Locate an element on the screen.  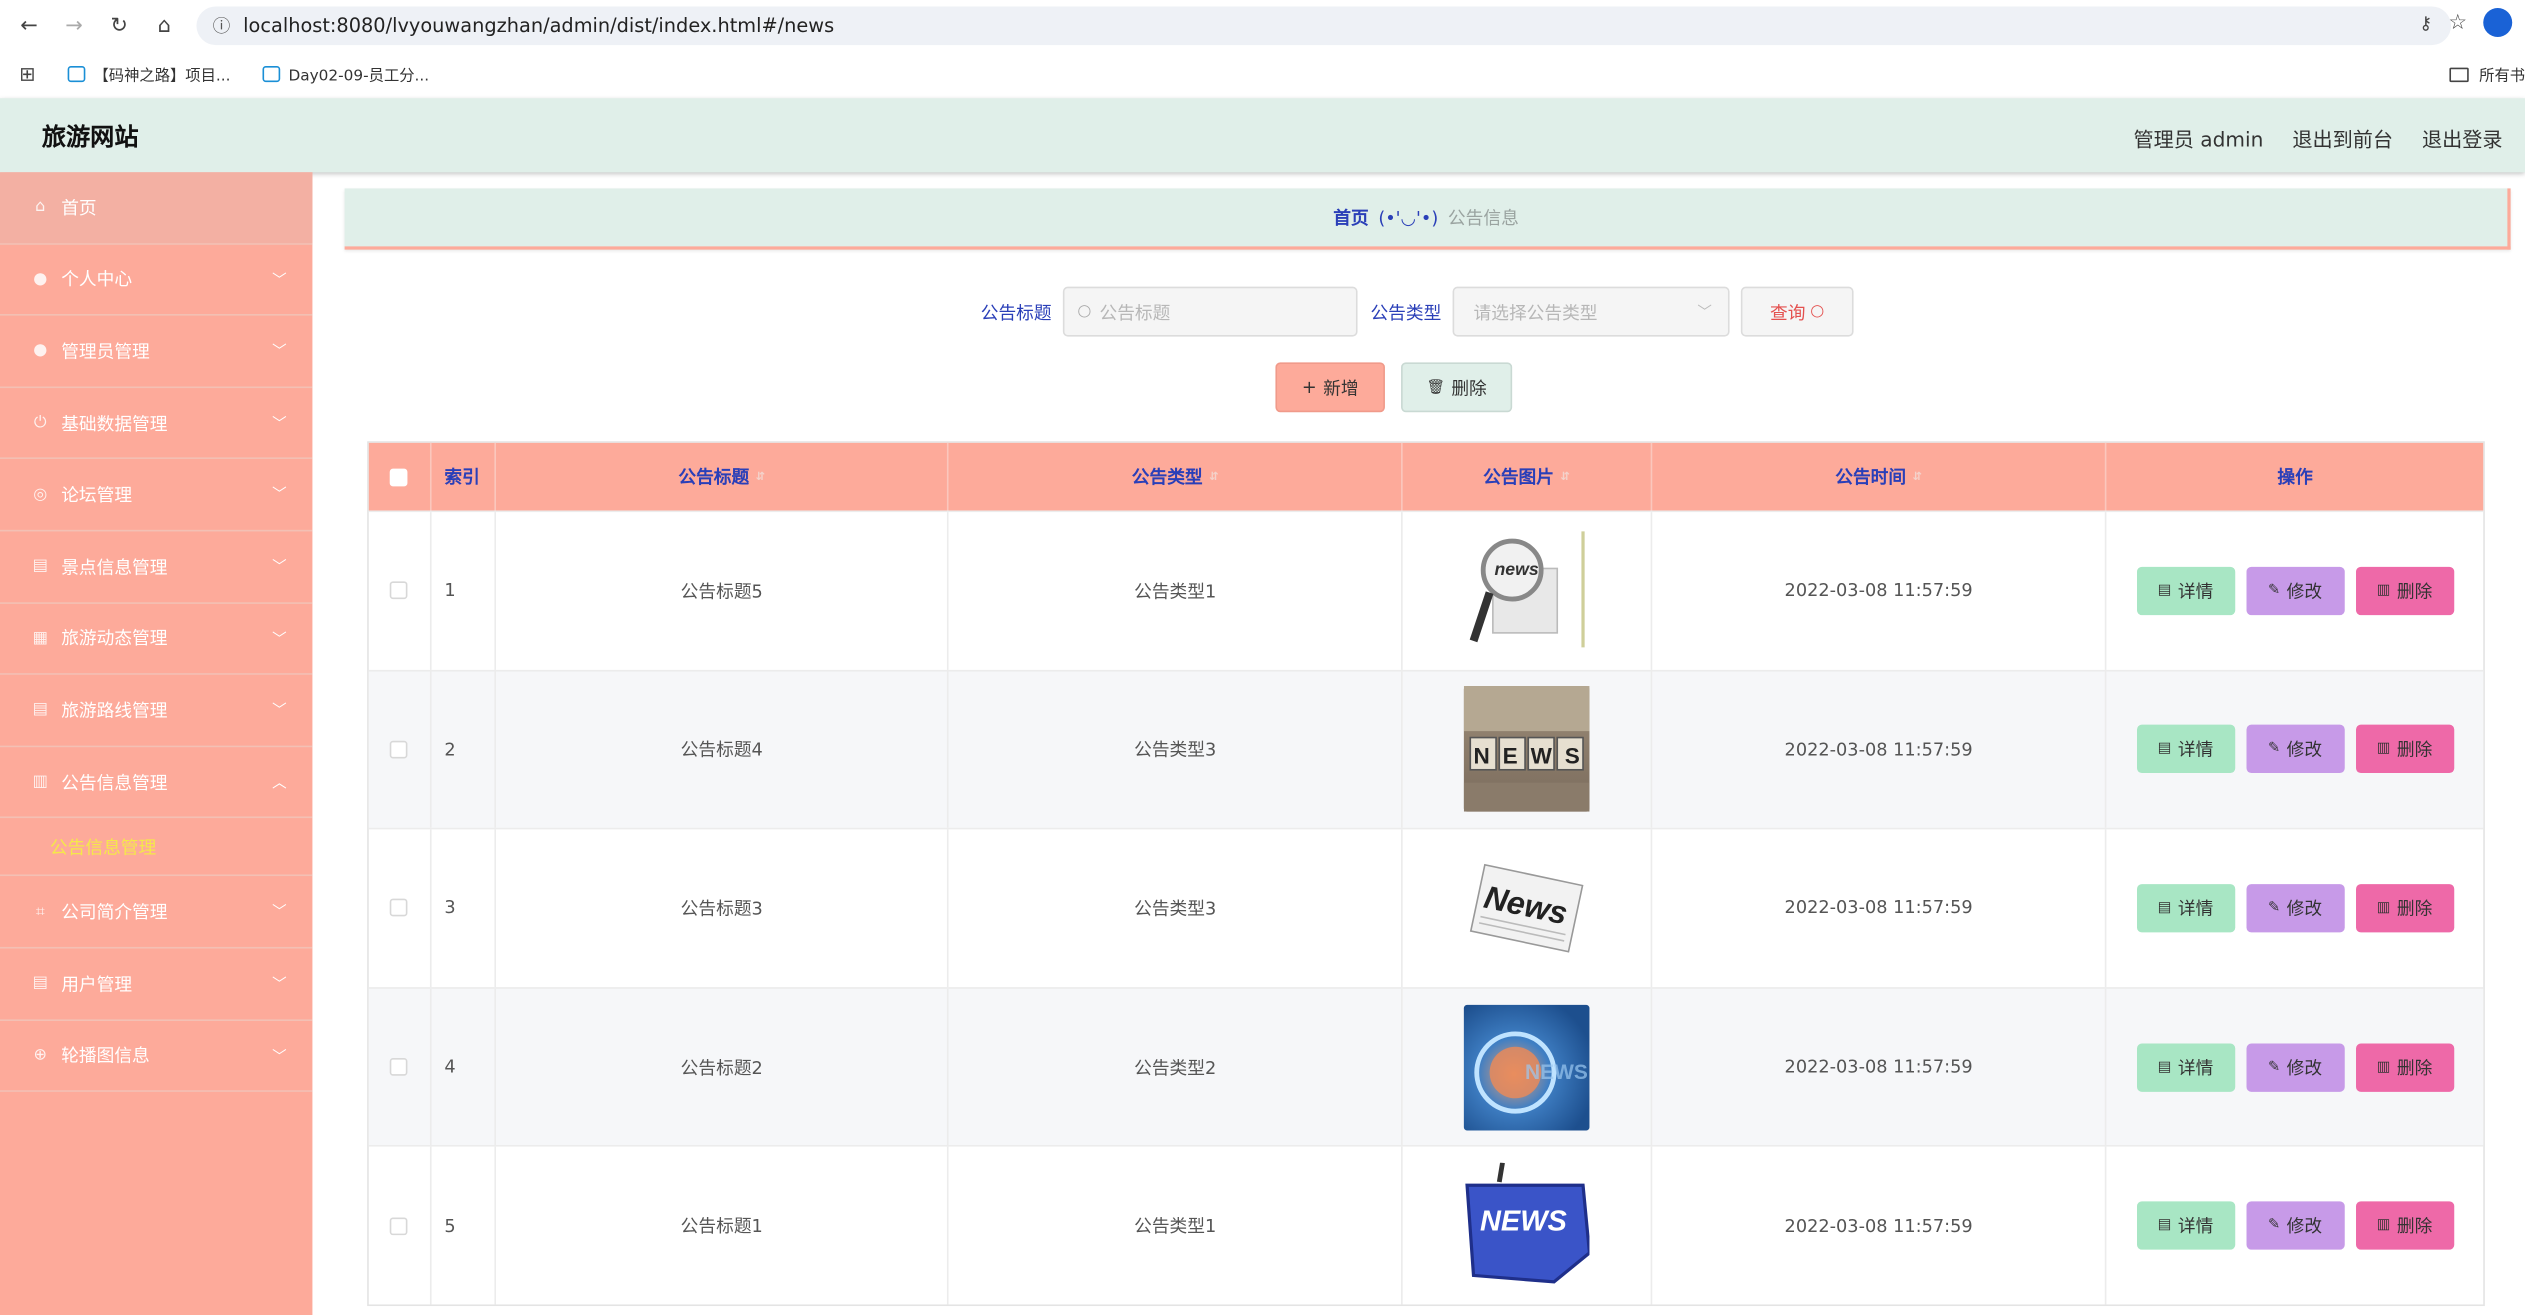
sidebar-item-company: ⌗ 公司简介管理 ﹀ is located at coordinates (156, 913).